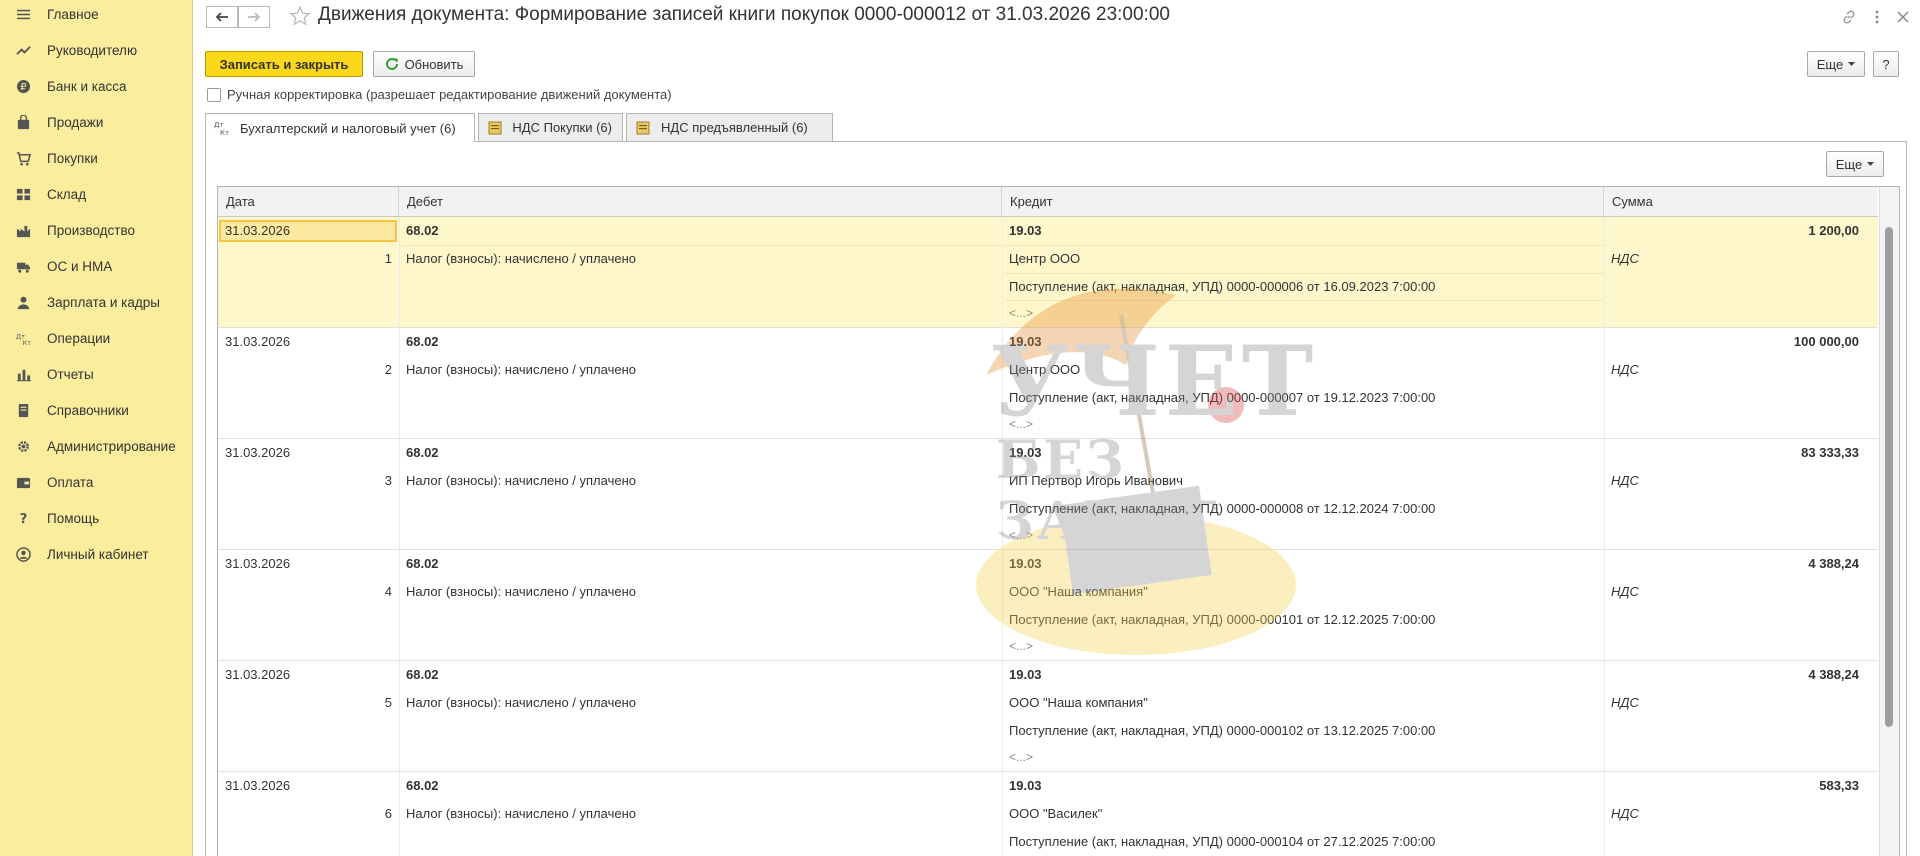 This screenshot has width=1920, height=856. I want to click on sidebar-item-manager: Руководителю, so click(96, 50).